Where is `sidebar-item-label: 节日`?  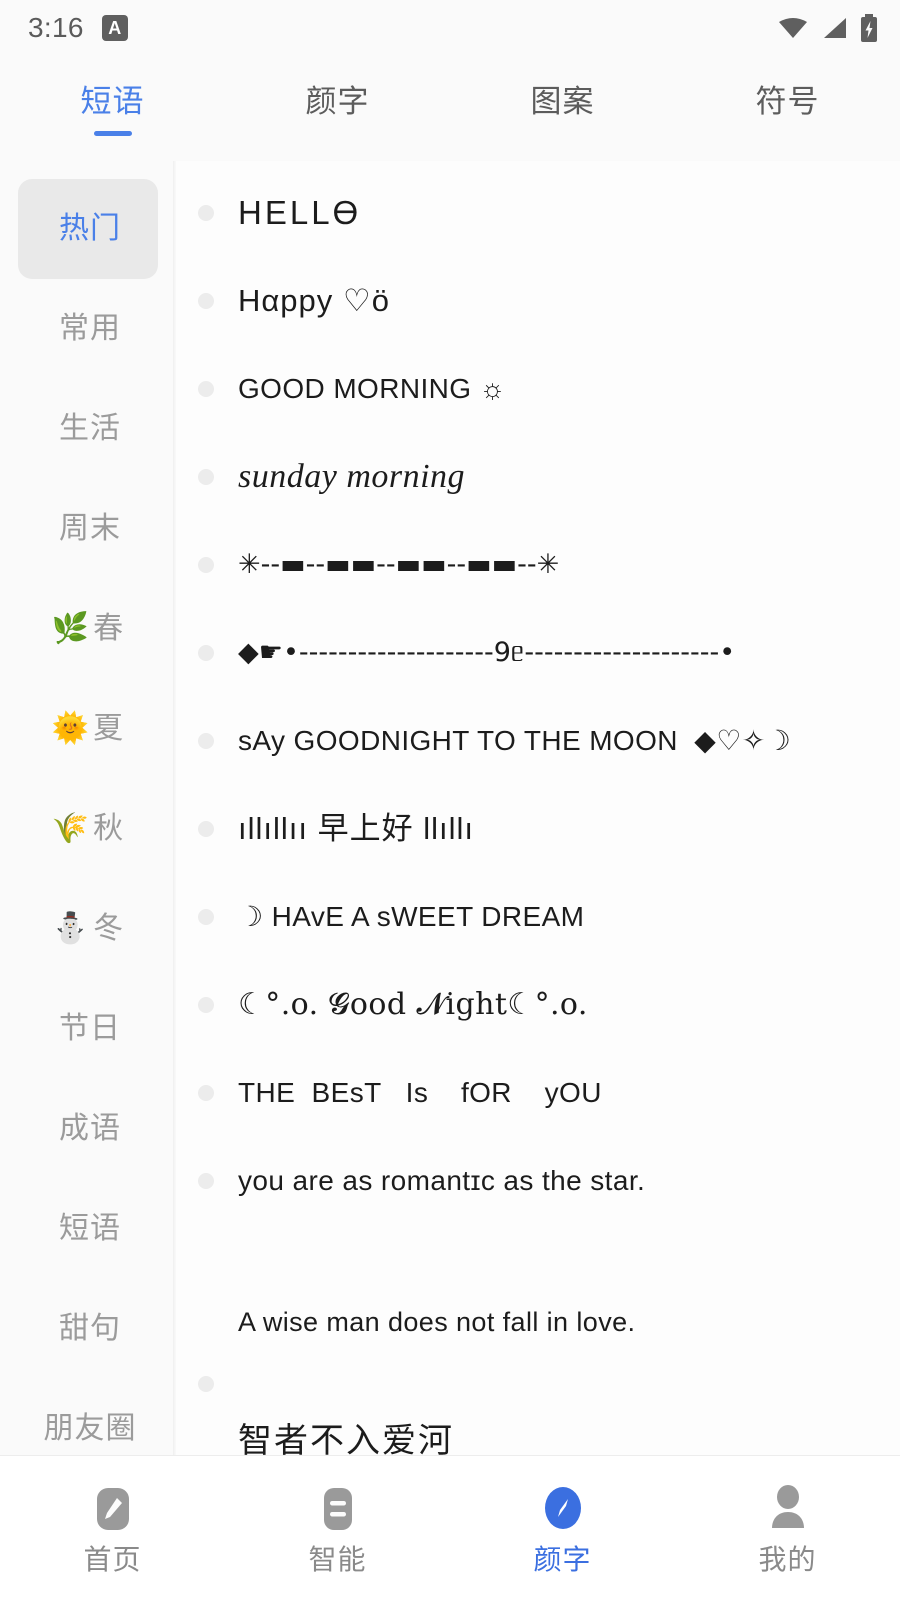
sidebar-item-label: 节日 is located at coordinates (90, 1028).